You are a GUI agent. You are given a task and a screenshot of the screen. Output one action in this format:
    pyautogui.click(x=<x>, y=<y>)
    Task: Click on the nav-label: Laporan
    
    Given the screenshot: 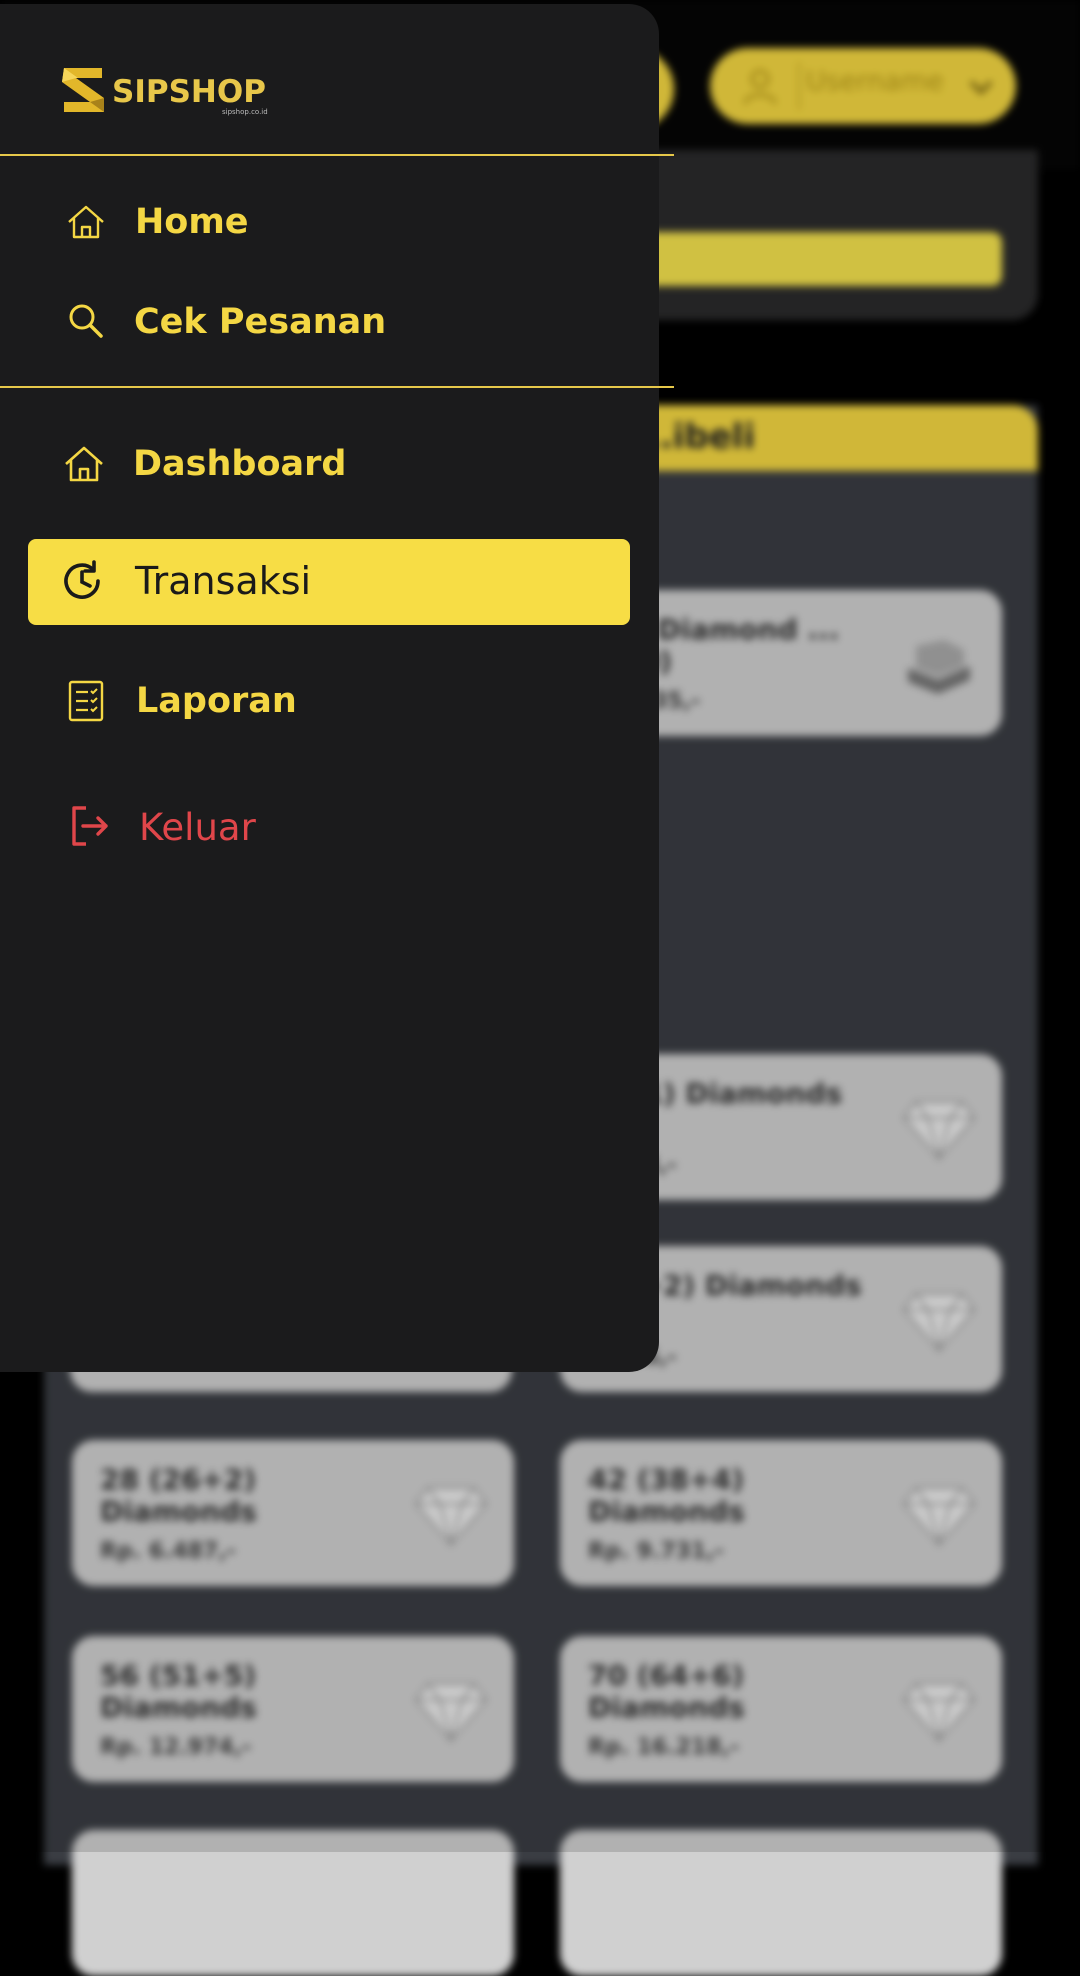 What is the action you would take?
    pyautogui.click(x=216, y=701)
    